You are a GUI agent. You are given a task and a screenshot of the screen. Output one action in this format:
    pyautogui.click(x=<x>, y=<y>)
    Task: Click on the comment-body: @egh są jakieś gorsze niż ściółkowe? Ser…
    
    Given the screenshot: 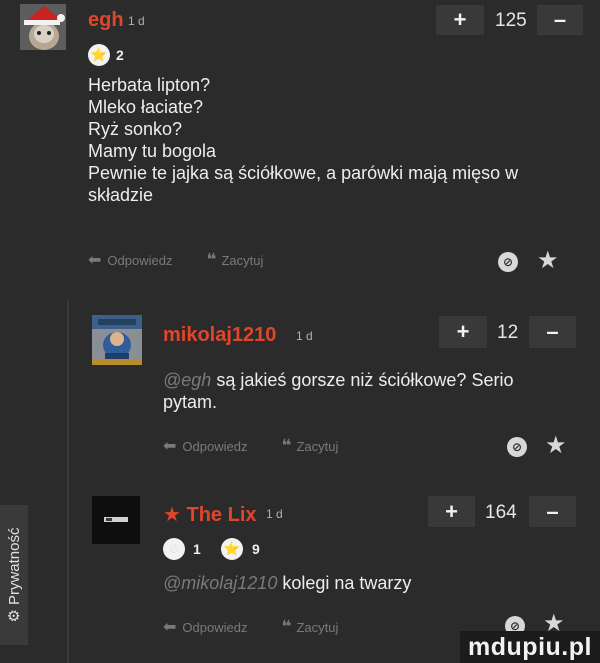 What is the action you would take?
    pyautogui.click(x=363, y=391)
    